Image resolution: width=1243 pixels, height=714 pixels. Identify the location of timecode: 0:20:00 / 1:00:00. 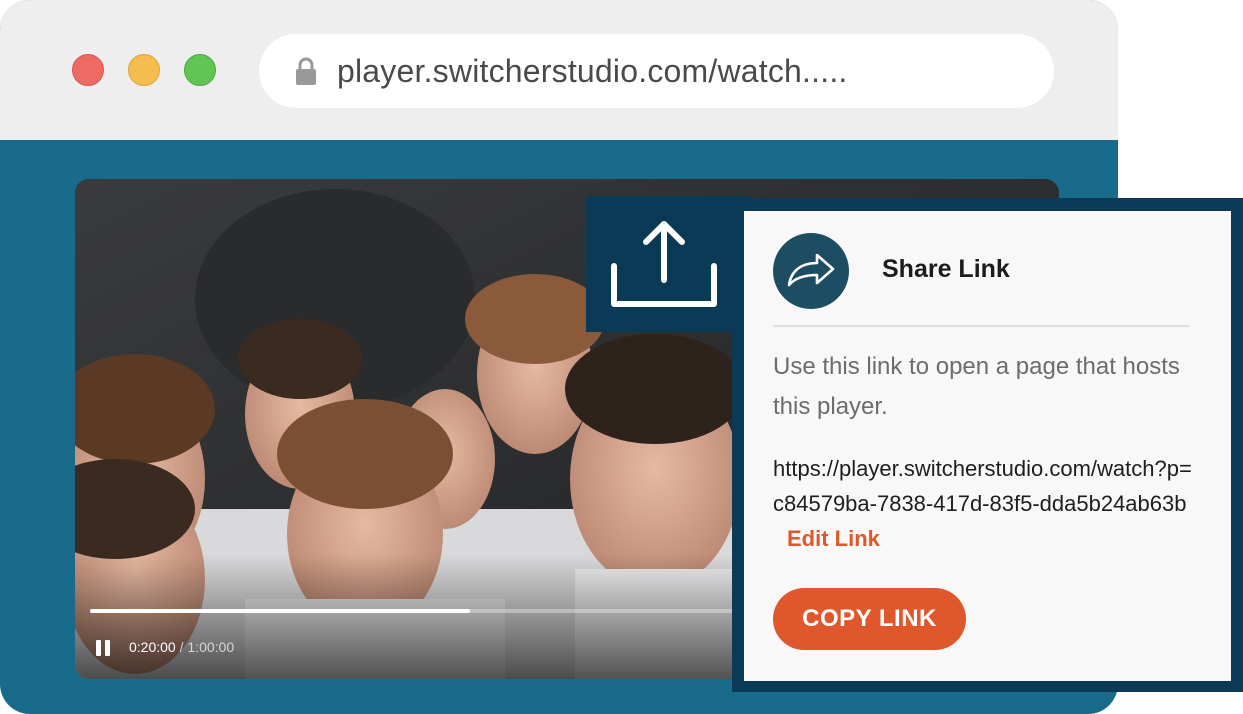
(181, 647).